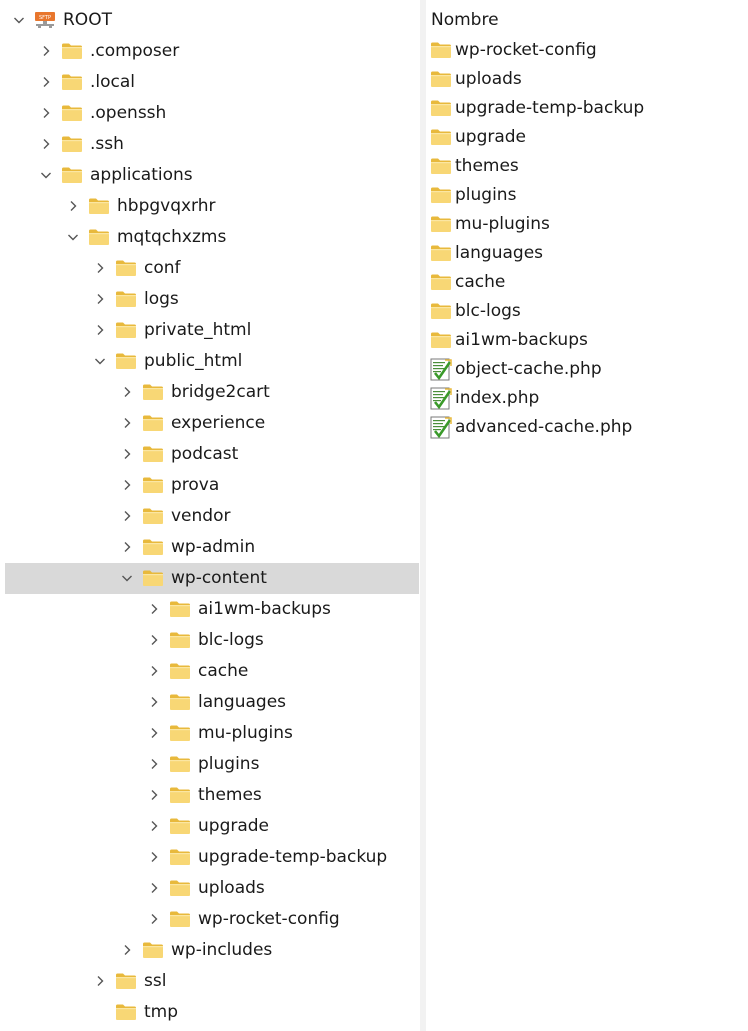 This screenshot has height=1031, width=748. What do you see at coordinates (212, 1012) in the screenshot?
I see `tree-item: tmp` at bounding box center [212, 1012].